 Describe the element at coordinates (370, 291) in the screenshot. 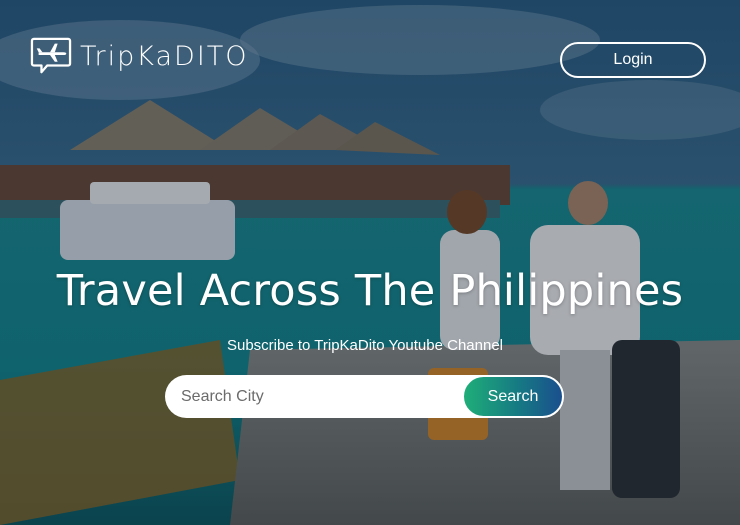

I see `hero-headline: Travel Across The Philippines` at that location.